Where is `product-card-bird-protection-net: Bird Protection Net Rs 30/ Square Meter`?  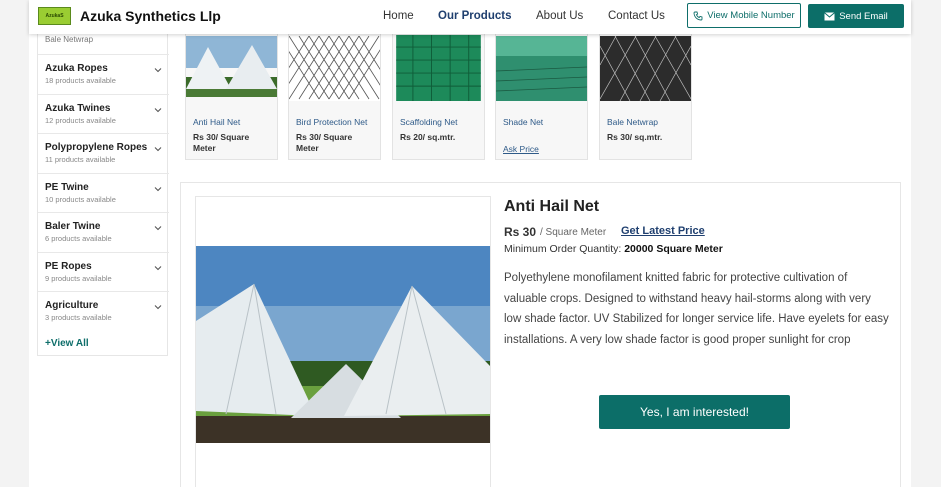
product-card-bird-protection-net: Bird Protection Net Rs 30/ Square Meter is located at coordinates (334, 90).